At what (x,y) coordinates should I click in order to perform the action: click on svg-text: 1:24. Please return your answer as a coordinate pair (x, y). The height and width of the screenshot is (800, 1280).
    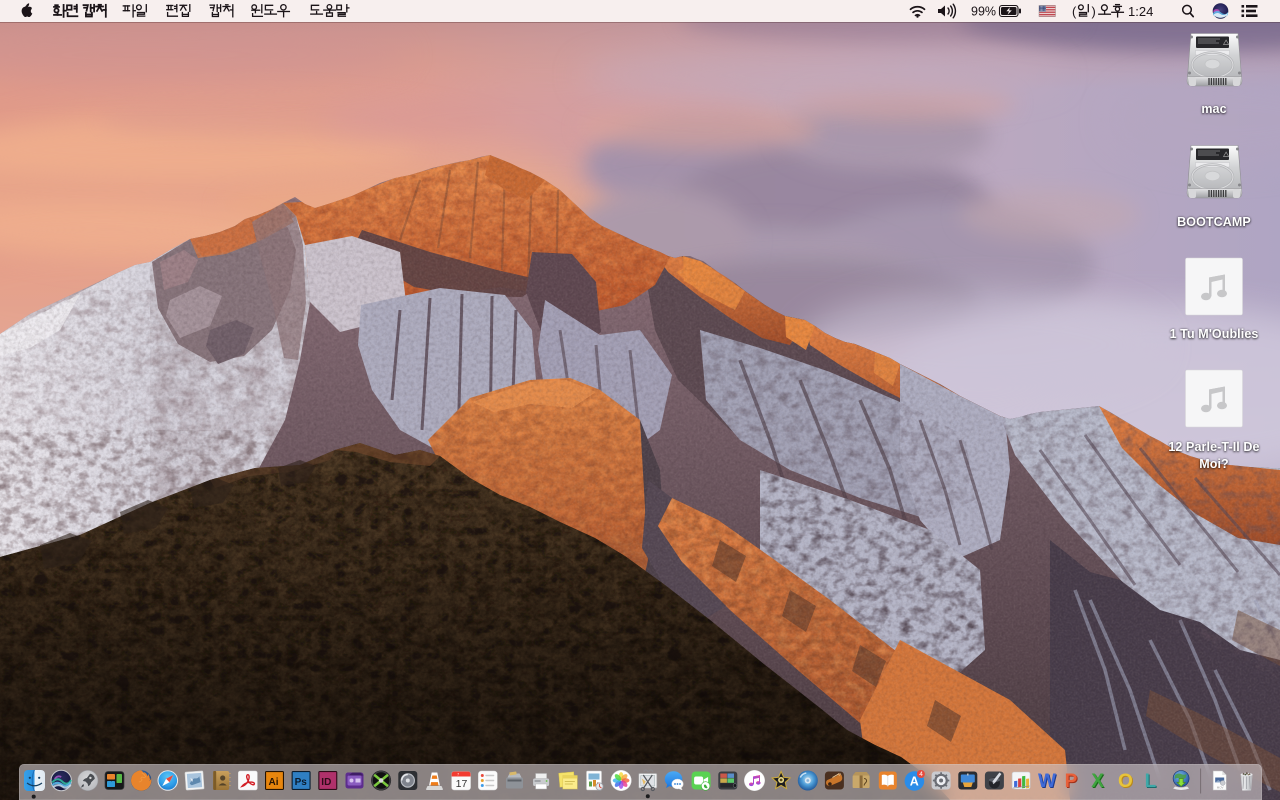
    Looking at the image, I should click on (1140, 11).